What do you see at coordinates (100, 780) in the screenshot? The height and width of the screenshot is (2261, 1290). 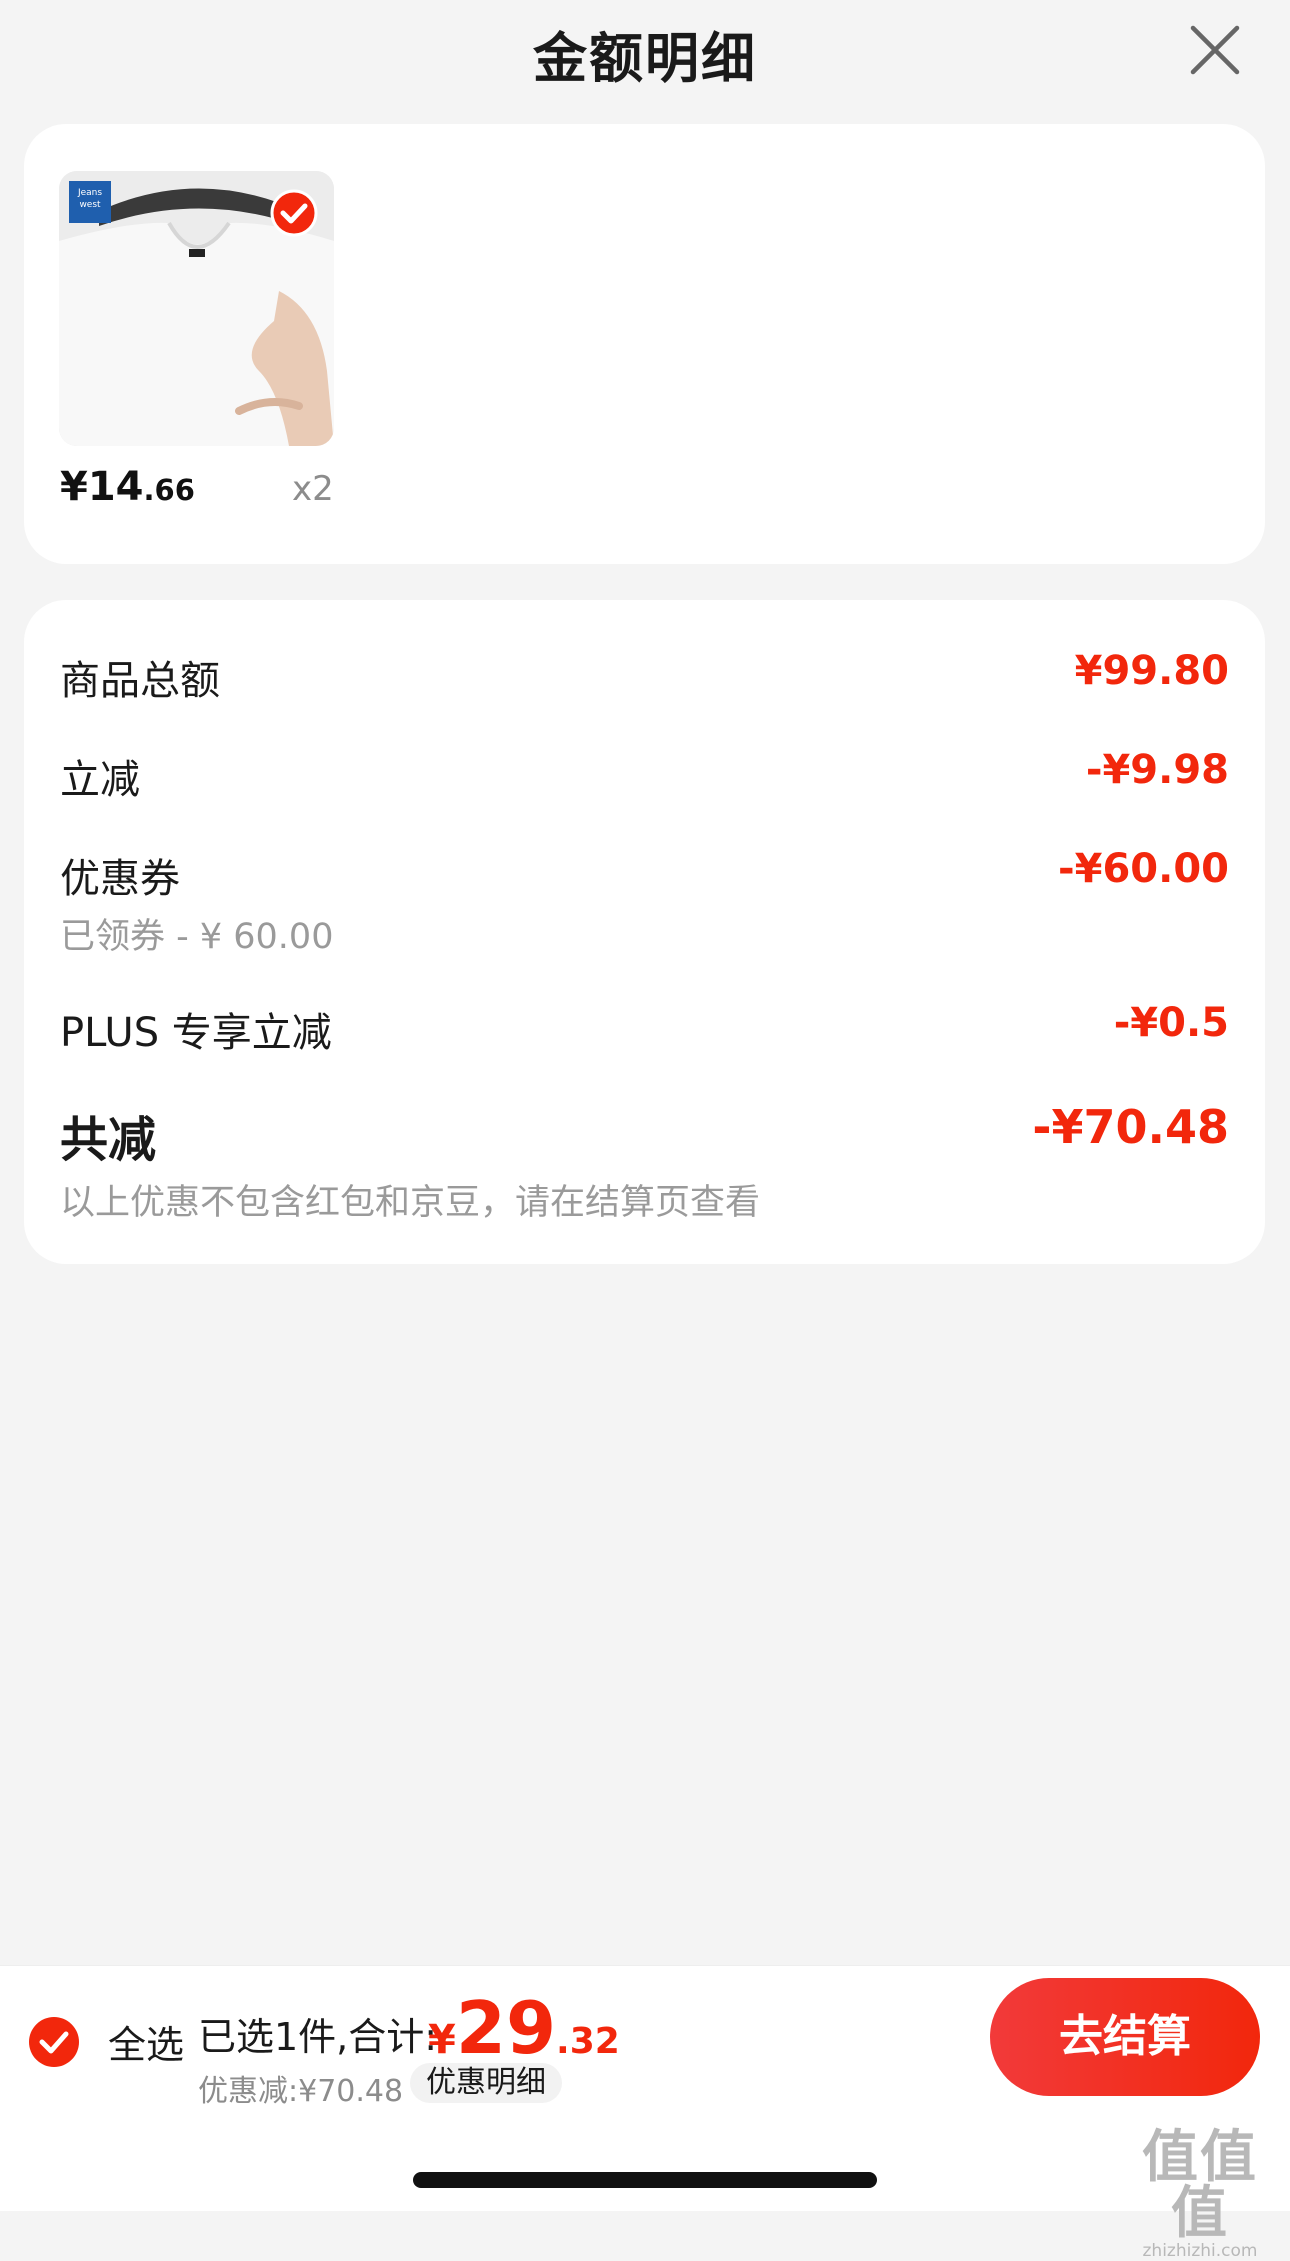 I see `instant-discount-label: 立减` at bounding box center [100, 780].